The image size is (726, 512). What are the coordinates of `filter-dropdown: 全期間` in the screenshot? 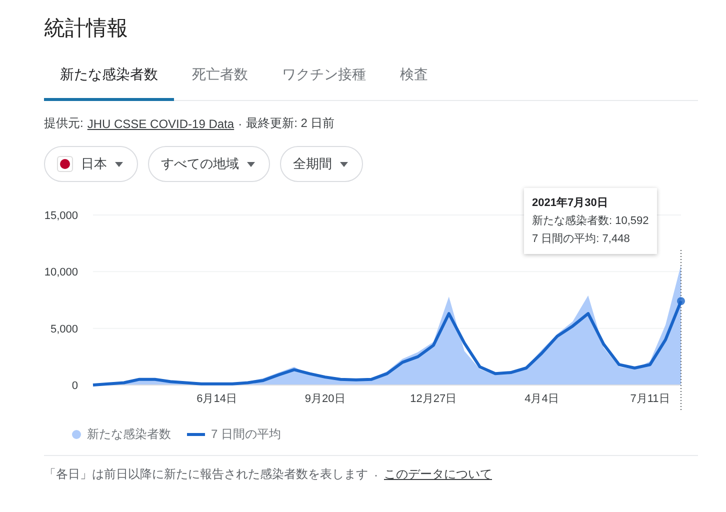 It's located at (321, 164).